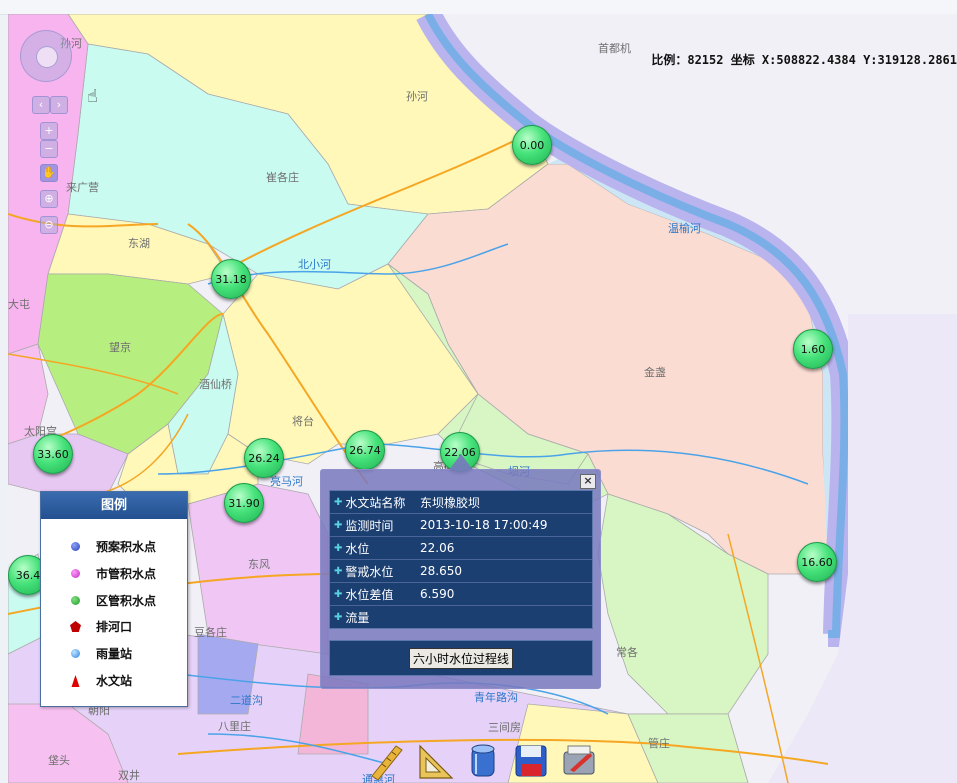 The height and width of the screenshot is (783, 957). Describe the element at coordinates (437, 548) in the screenshot. I see `info-value: 22.06` at that location.